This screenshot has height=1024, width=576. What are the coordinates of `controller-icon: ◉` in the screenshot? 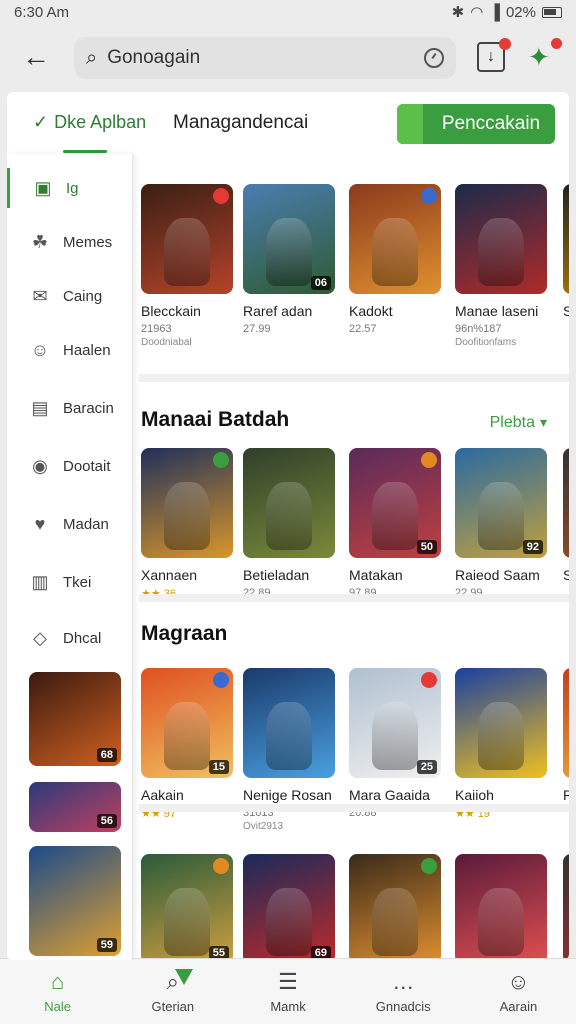 It's located at (40, 465).